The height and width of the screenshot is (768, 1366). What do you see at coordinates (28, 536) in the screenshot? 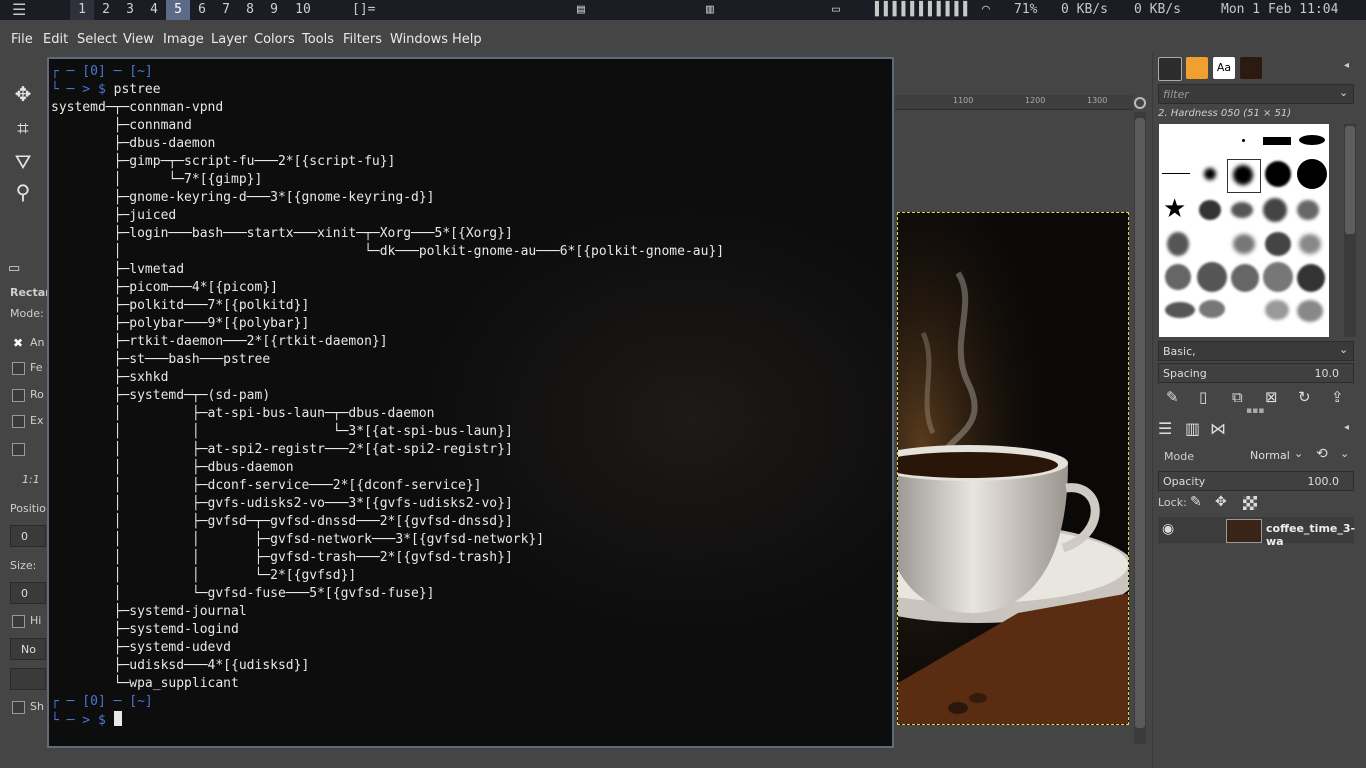
I see `position-field: 0` at bounding box center [28, 536].